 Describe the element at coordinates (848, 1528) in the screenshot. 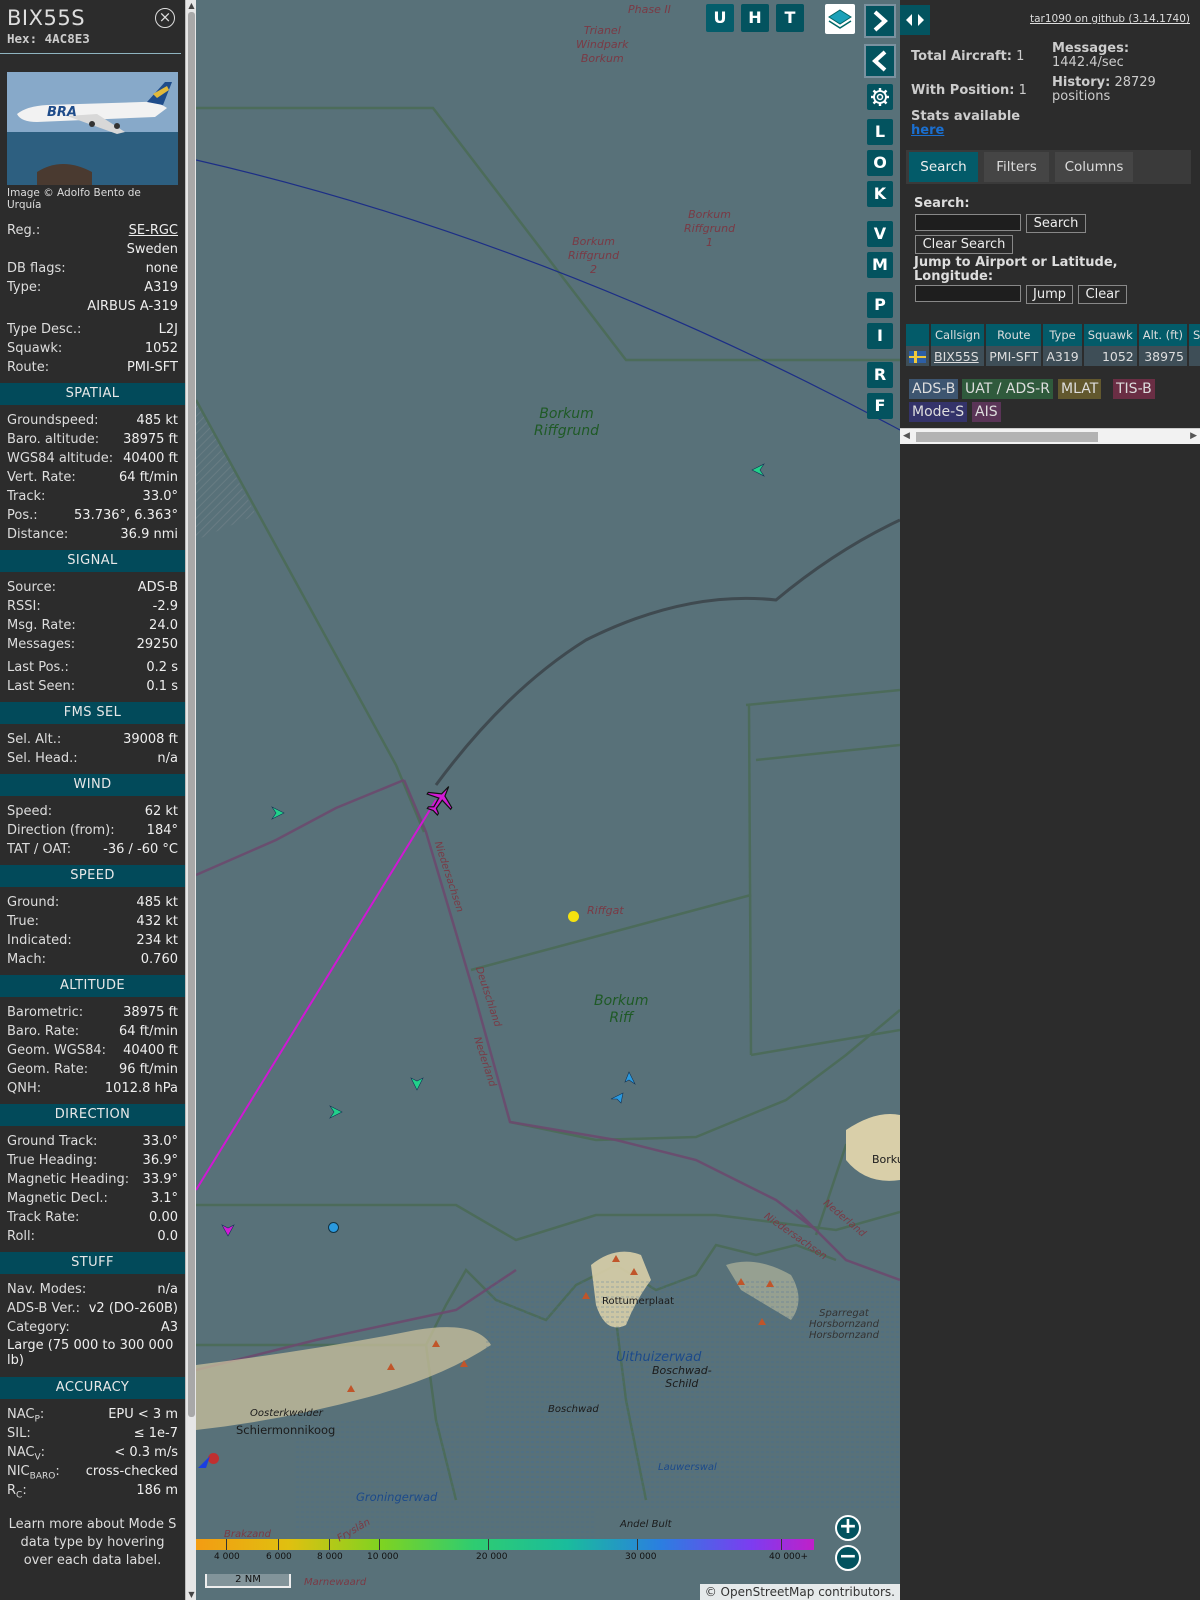

I see `zoom-in-button: +` at that location.